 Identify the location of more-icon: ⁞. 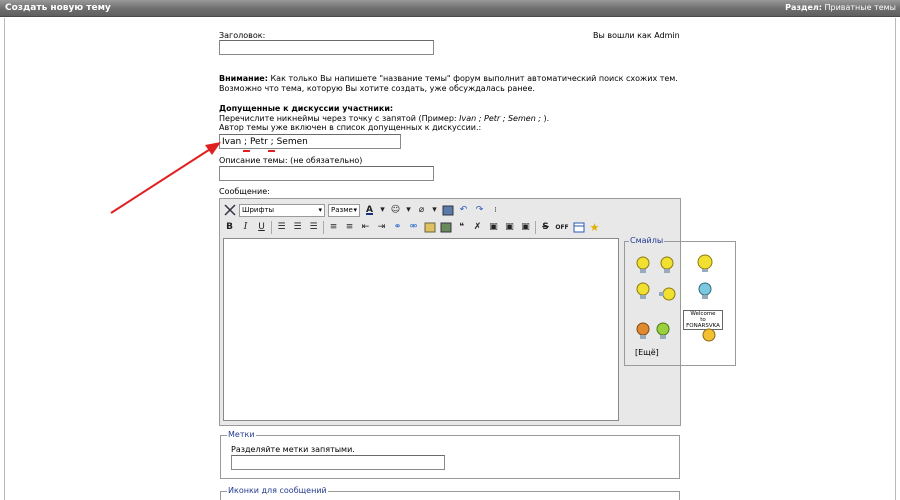
(495, 210).